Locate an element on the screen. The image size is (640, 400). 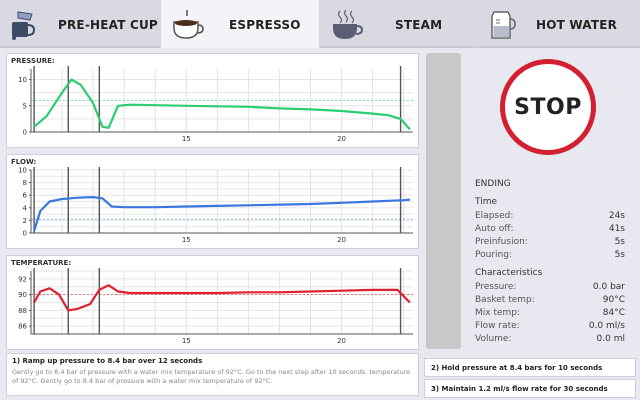
row-value: 24s is located at coordinates (616, 216).